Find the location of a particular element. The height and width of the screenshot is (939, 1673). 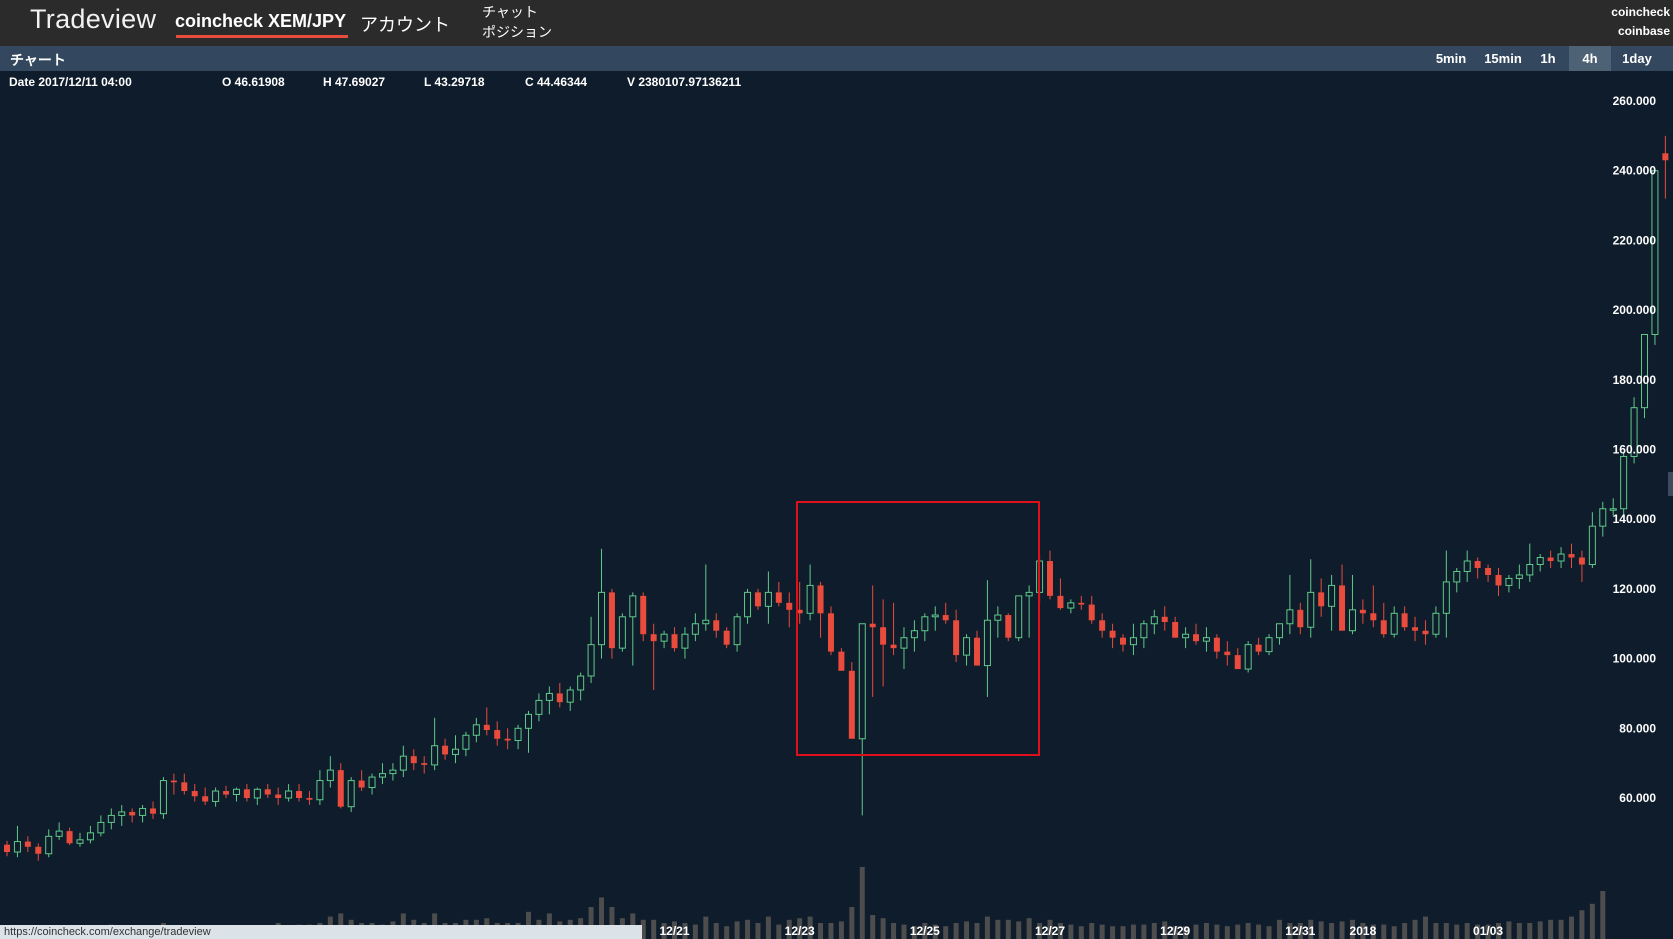

time-tick-label: 12/27 is located at coordinates (1050, 931).